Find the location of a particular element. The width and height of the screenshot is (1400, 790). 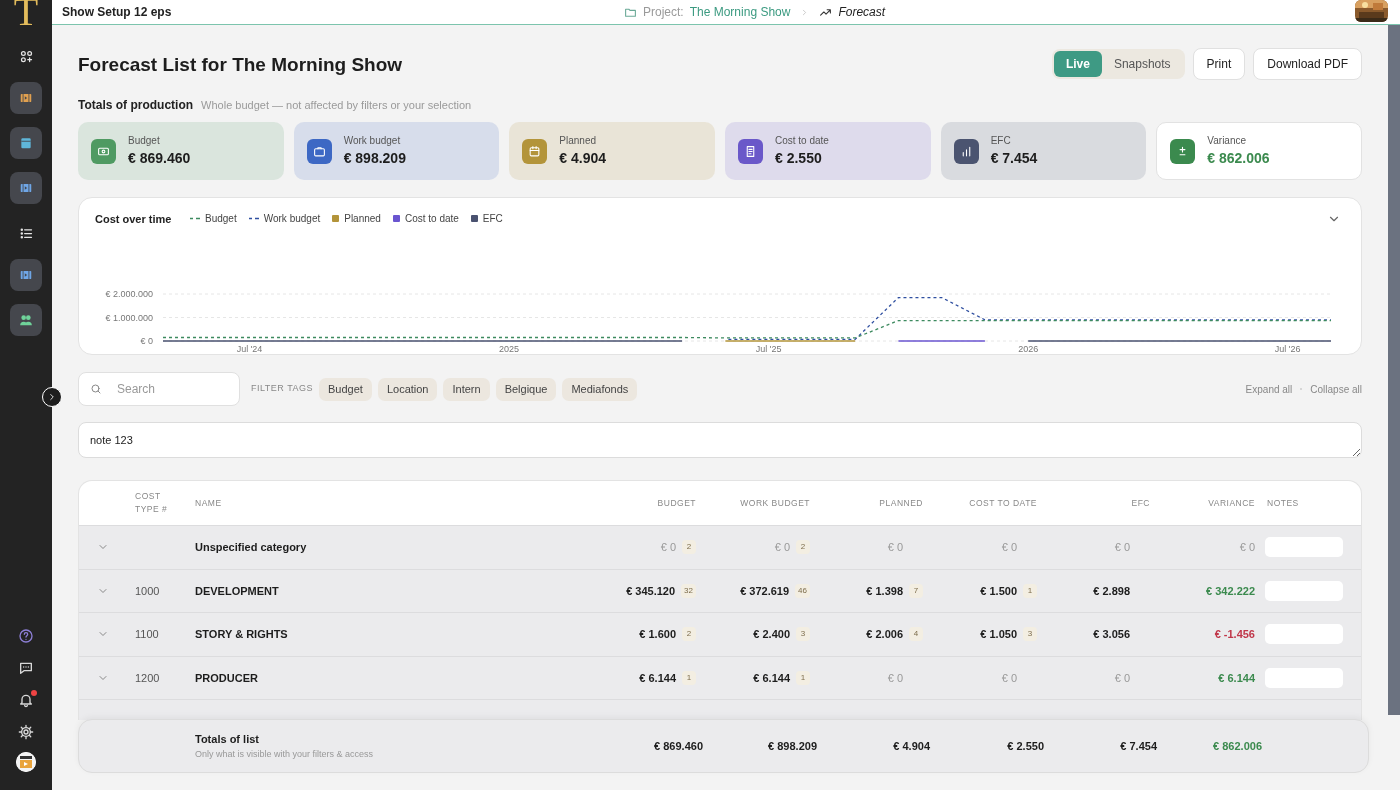

table-cell-text: € 2.898 is located at coordinates (1111, 591).